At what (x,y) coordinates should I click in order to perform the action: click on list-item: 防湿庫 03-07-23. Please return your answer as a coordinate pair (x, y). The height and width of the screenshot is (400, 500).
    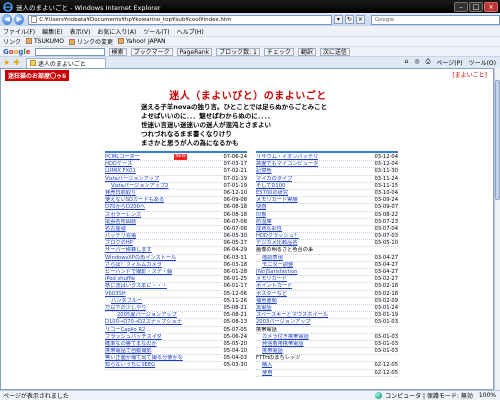
    Looking at the image, I should click on (327, 222).